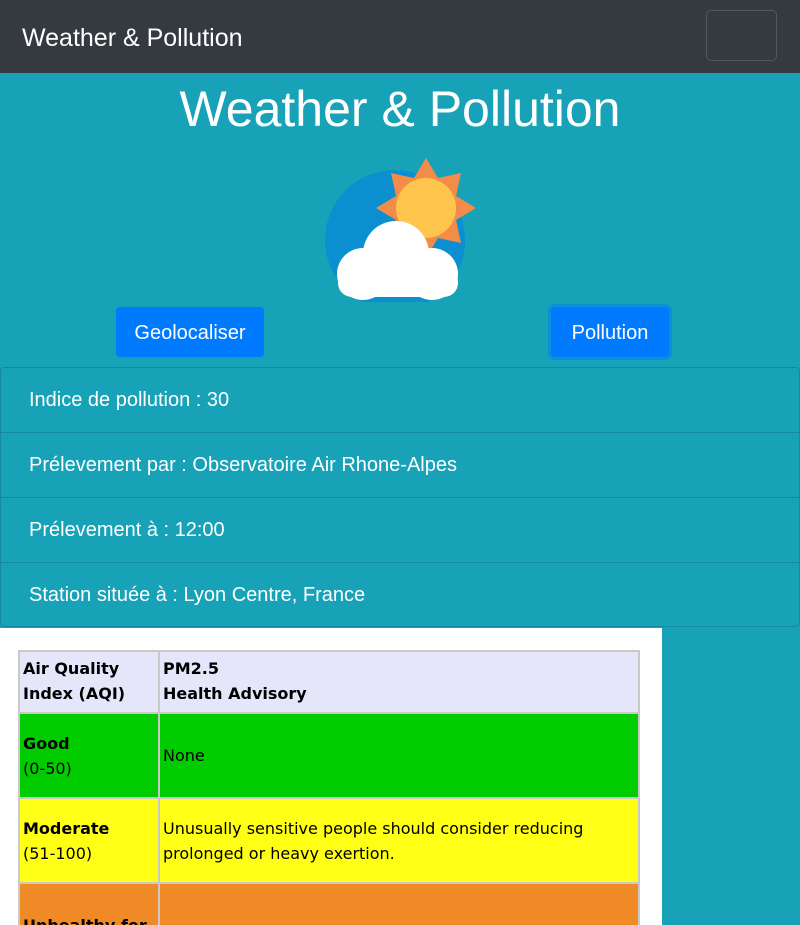 This screenshot has width=800, height=925. Describe the element at coordinates (400, 233) in the screenshot. I see `weather-logo-icon` at that location.